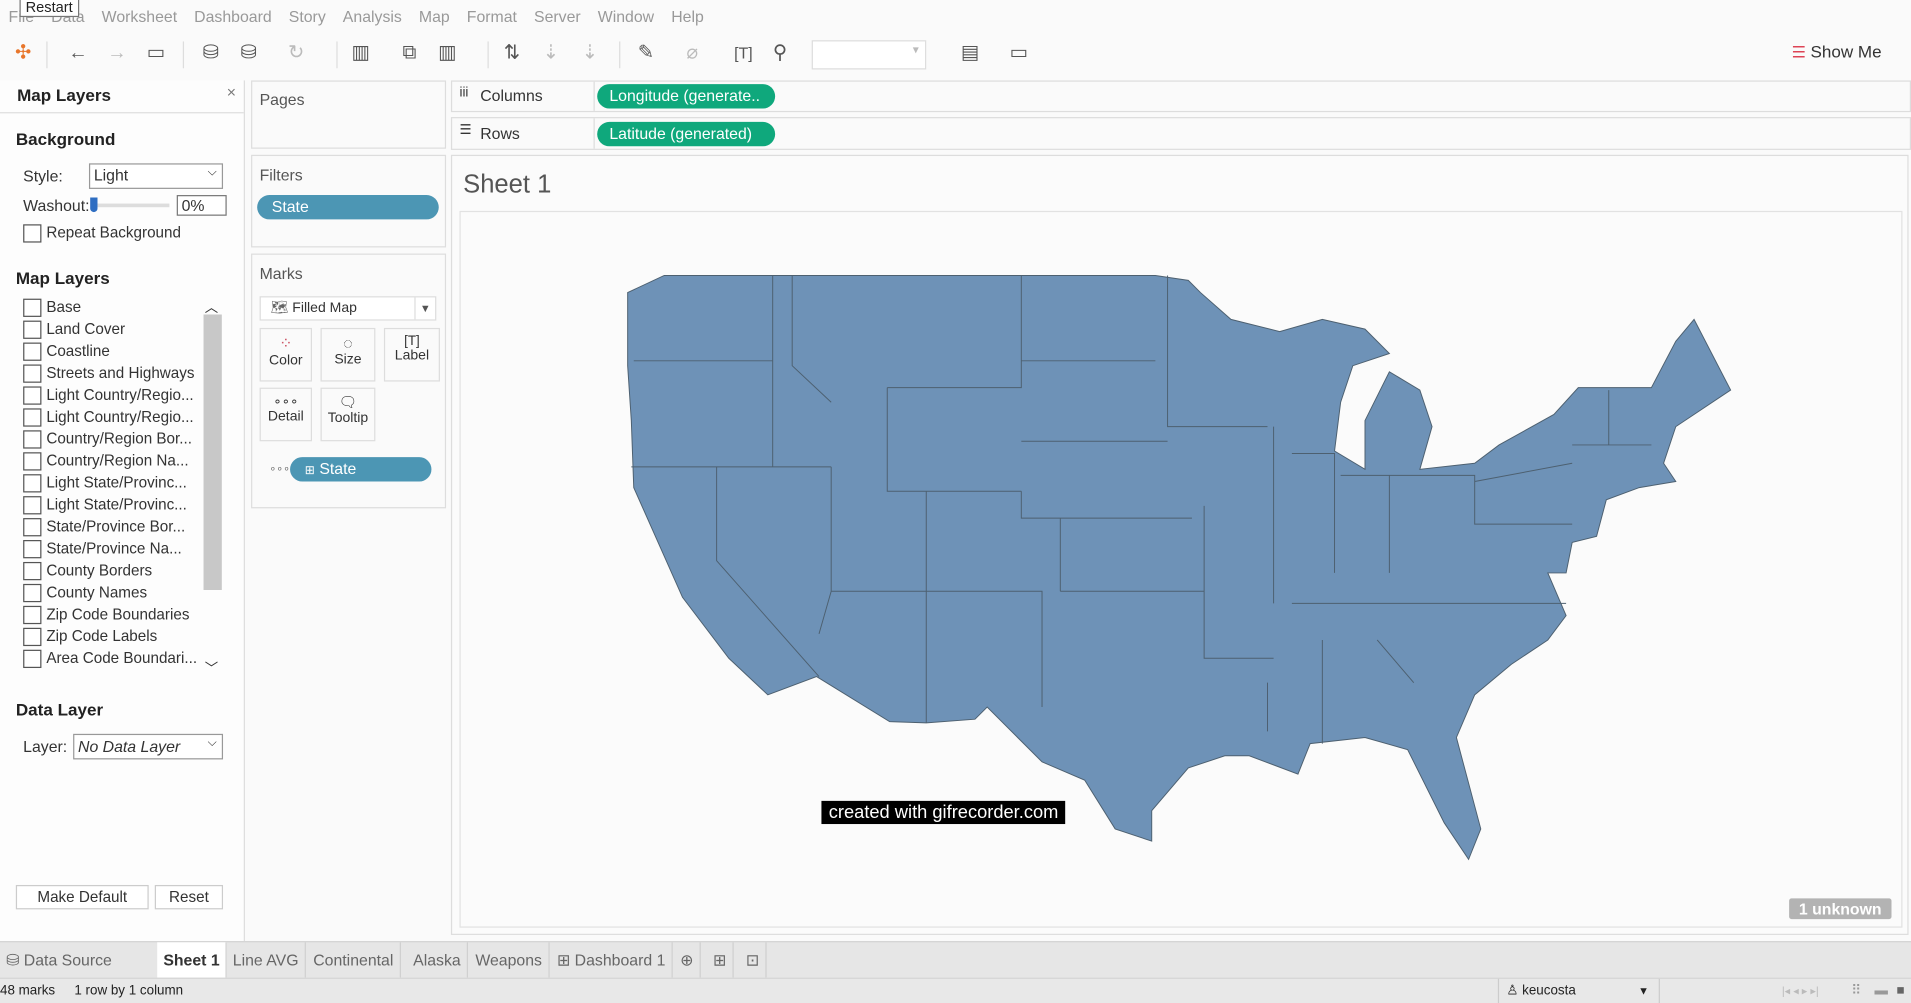 The height and width of the screenshot is (1003, 1911). What do you see at coordinates (438, 960) in the screenshot?
I see `tab-alaska: Alaska` at bounding box center [438, 960].